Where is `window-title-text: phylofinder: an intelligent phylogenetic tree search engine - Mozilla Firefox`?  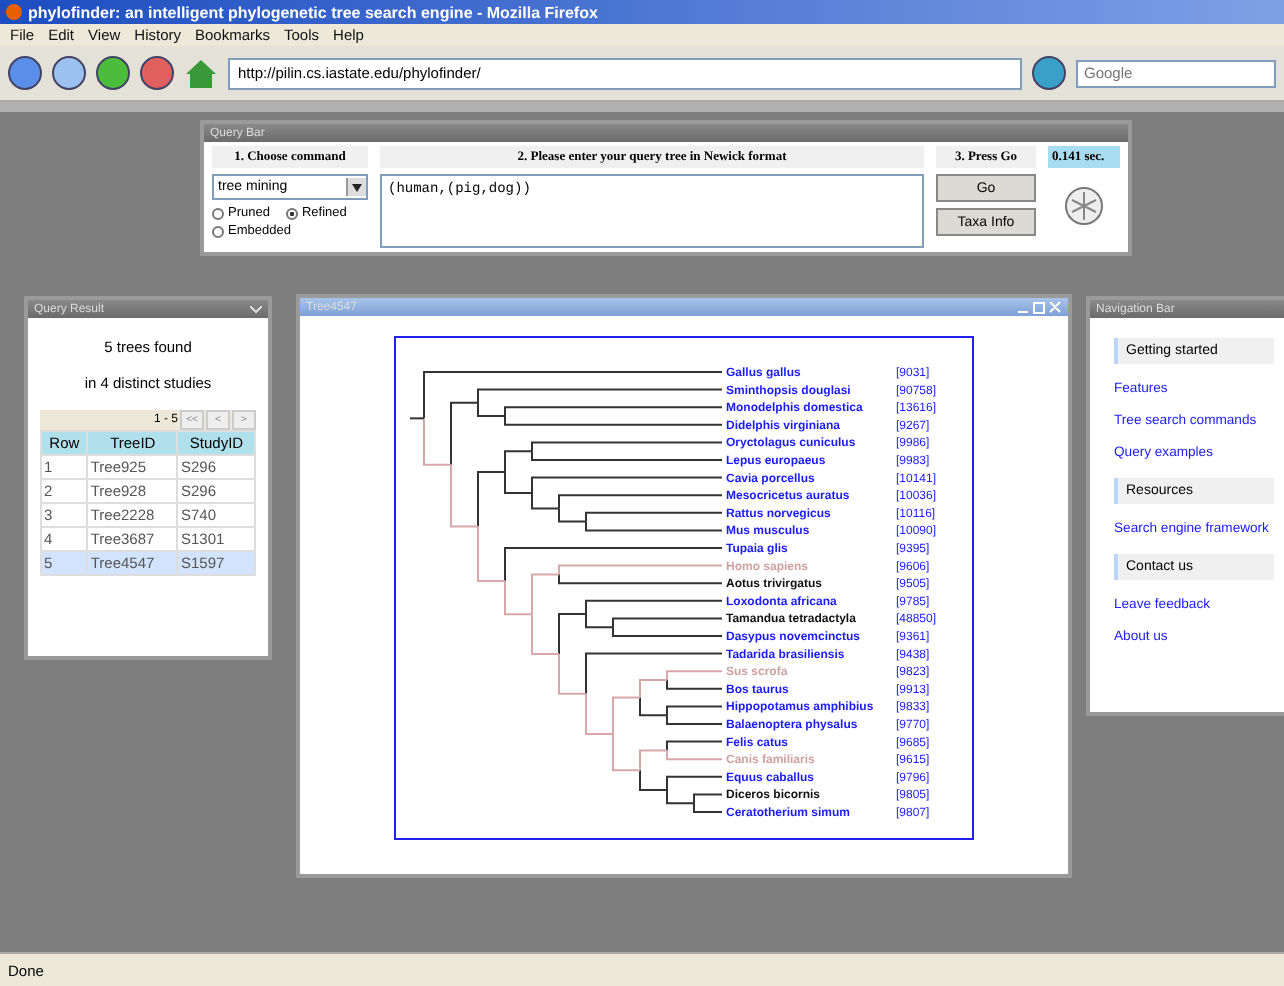 window-title-text: phylofinder: an intelligent phylogenetic tree search engine - Mozilla Firefox is located at coordinates (313, 12).